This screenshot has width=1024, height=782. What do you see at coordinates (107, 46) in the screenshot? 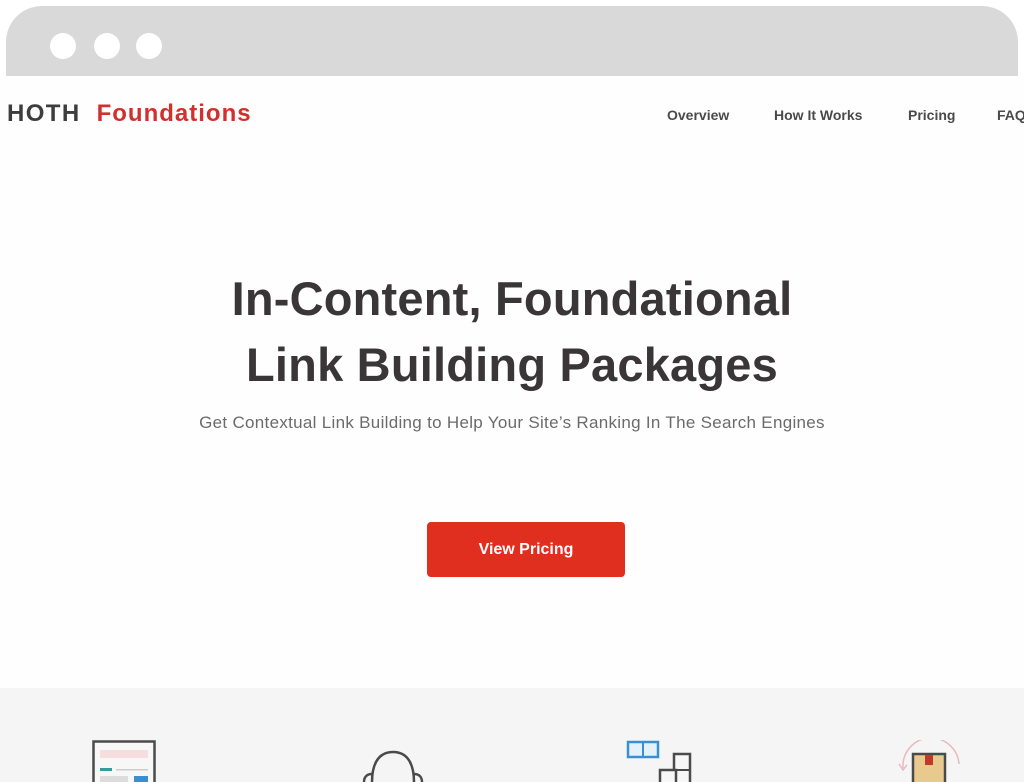
I see `window-minimize-dot` at bounding box center [107, 46].